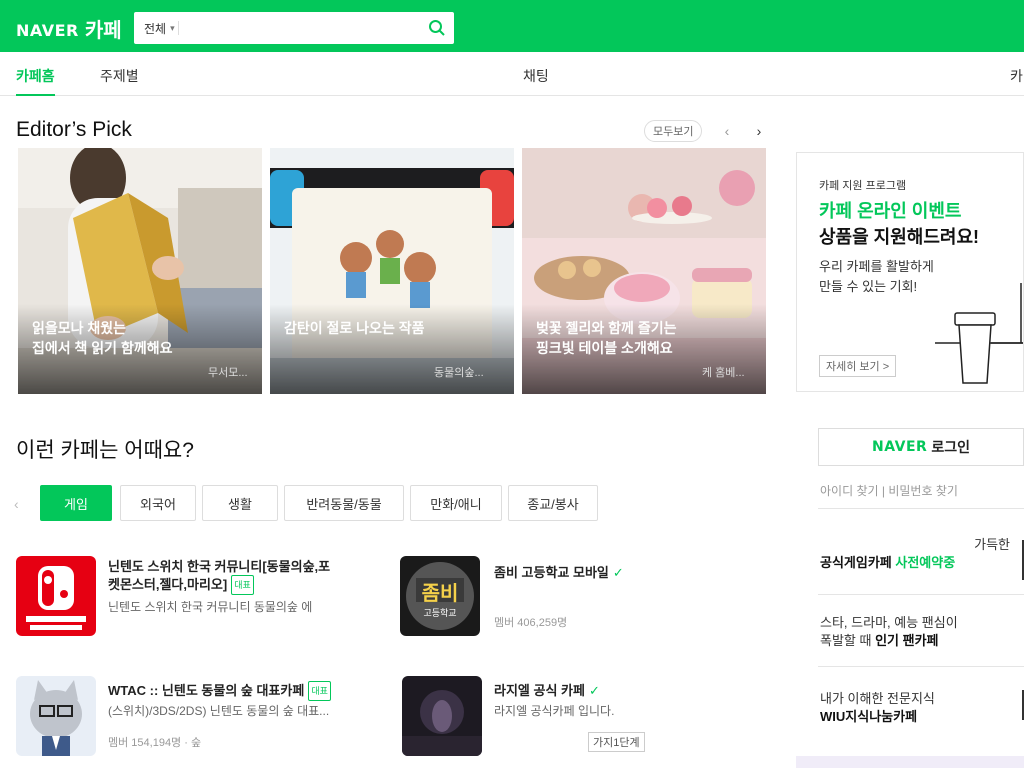 The image size is (1024, 768). What do you see at coordinates (105, 450) in the screenshot?
I see `recommend-title: 이런 카페는 어때요?` at bounding box center [105, 450].